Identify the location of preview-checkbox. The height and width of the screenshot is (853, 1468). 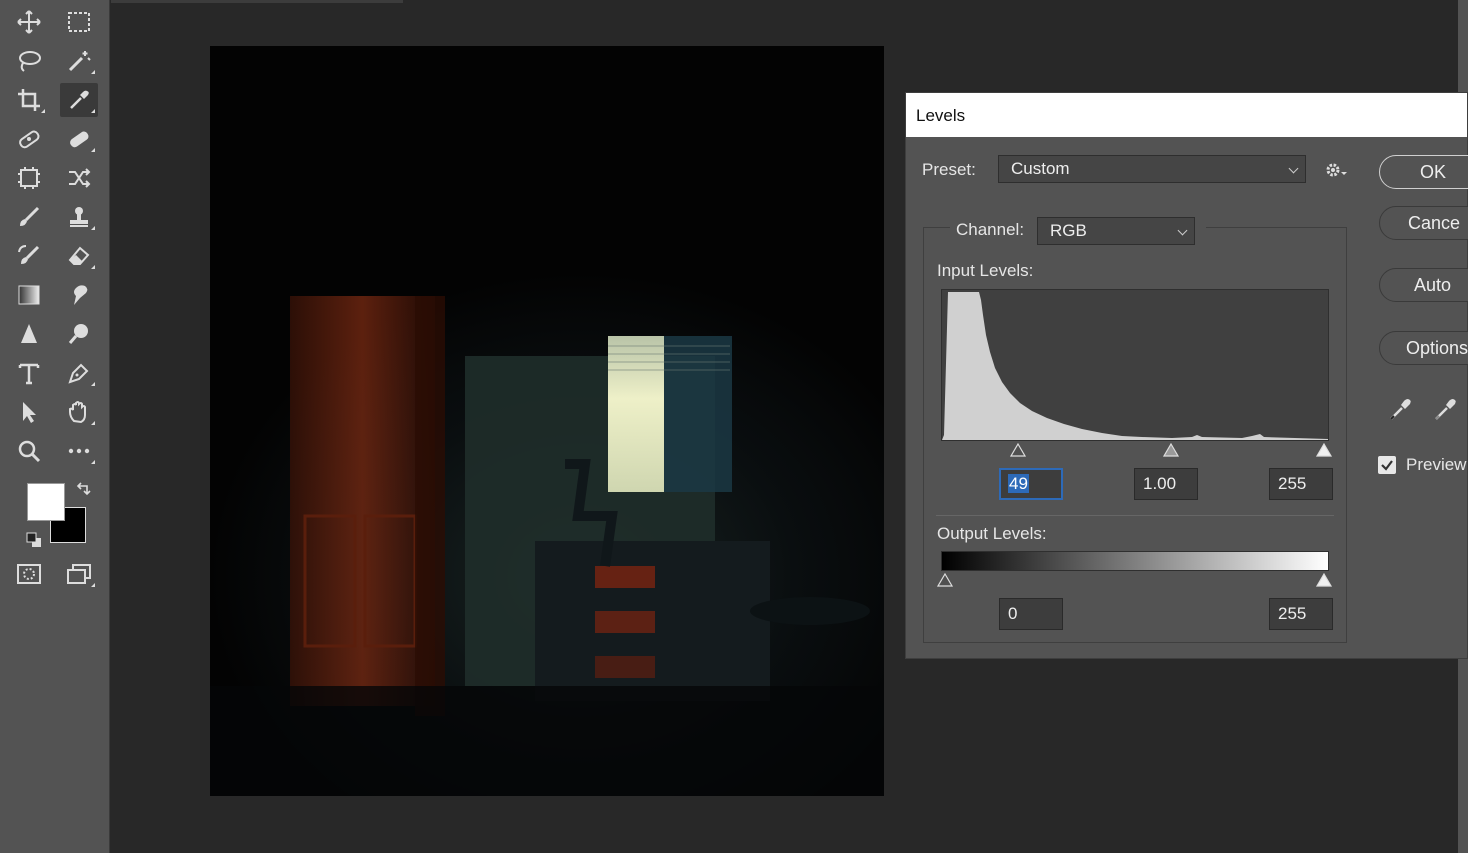
(1387, 465).